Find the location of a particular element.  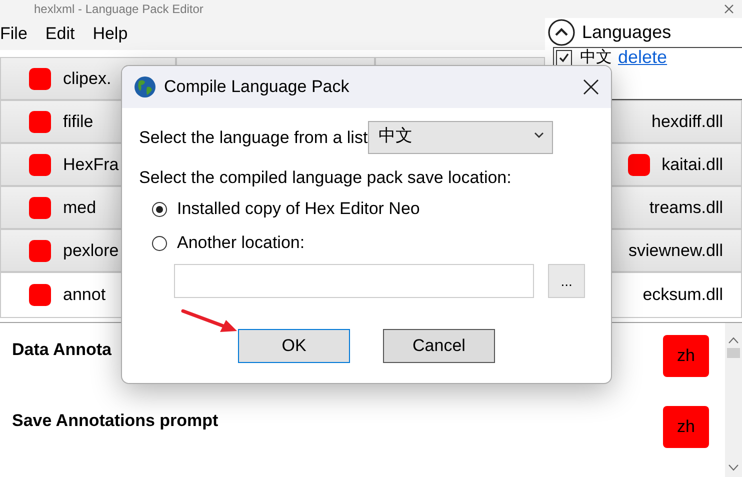

annotation-name: Data Annota is located at coordinates (62, 349).